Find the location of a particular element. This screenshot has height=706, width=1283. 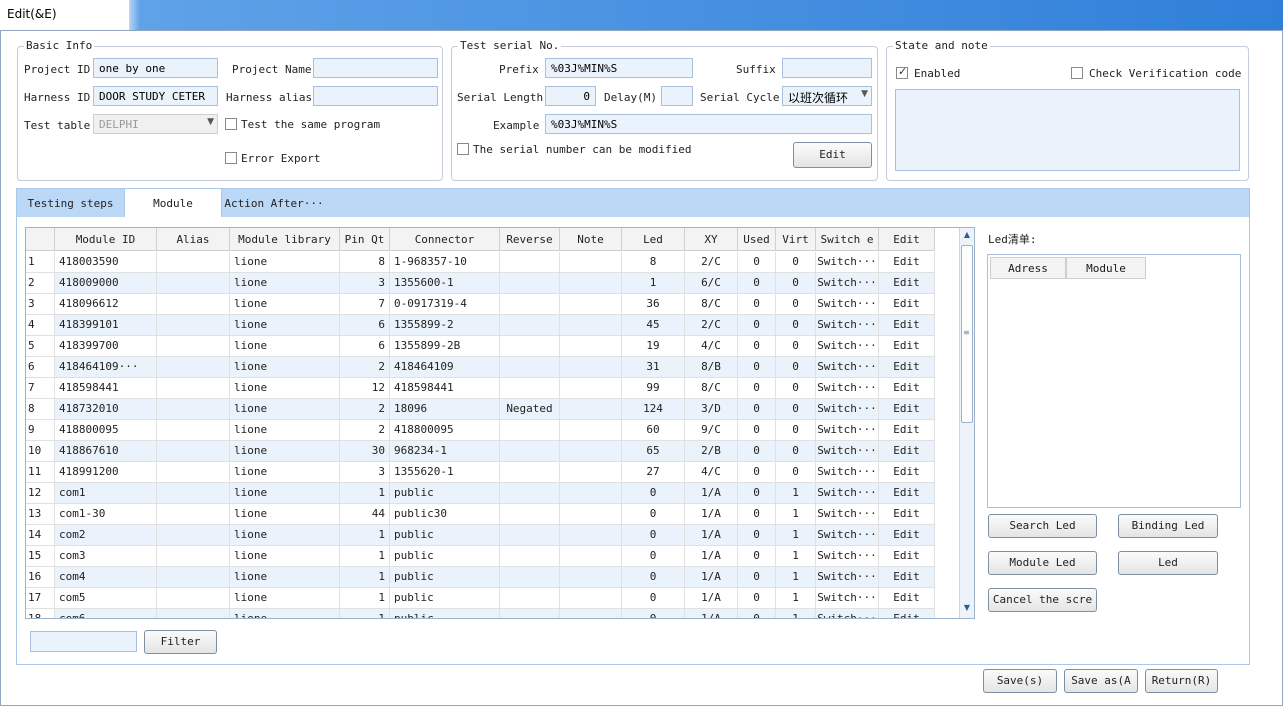

column-header-switch: Switch e is located at coordinates (847, 239).